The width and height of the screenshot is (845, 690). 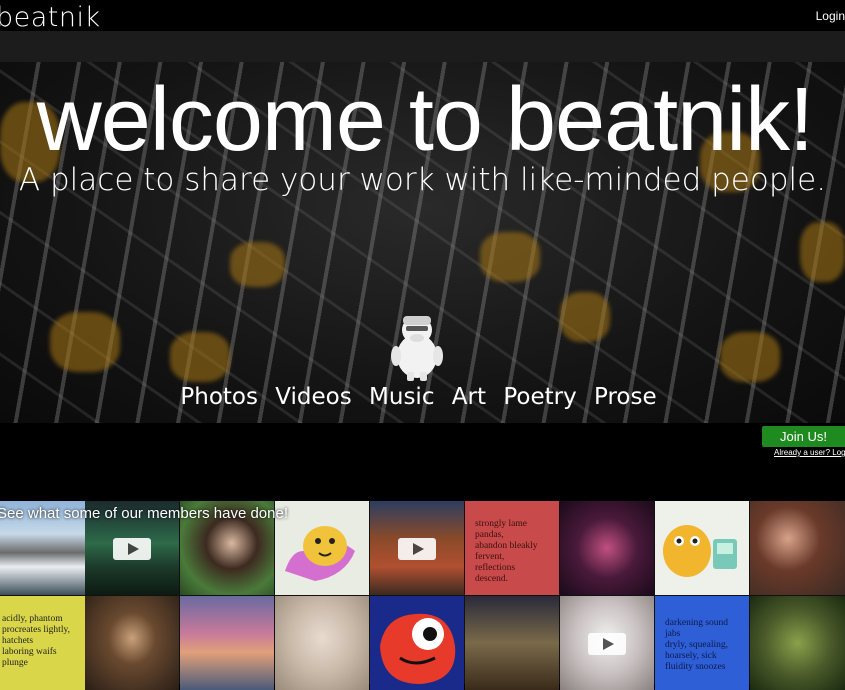 I want to click on sub-bar, so click(x=422, y=46).